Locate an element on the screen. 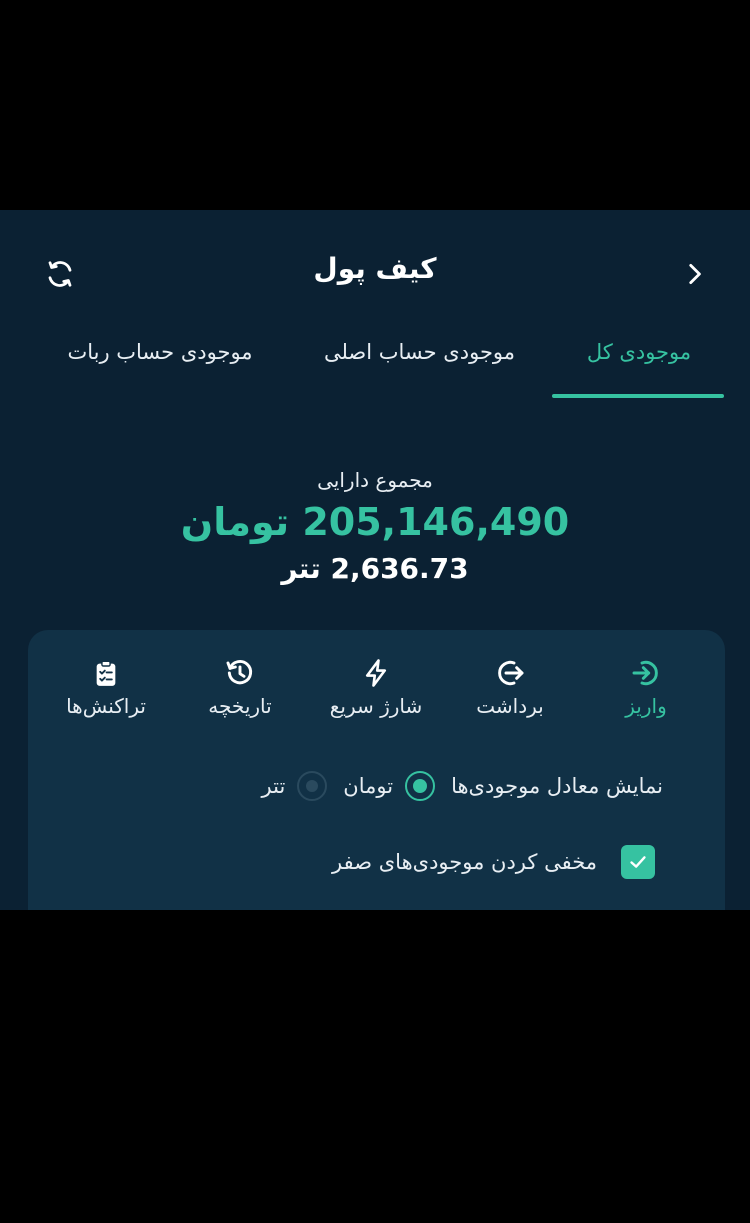 This screenshot has height=1223, width=750. chevron-right-icon is located at coordinates (695, 274).